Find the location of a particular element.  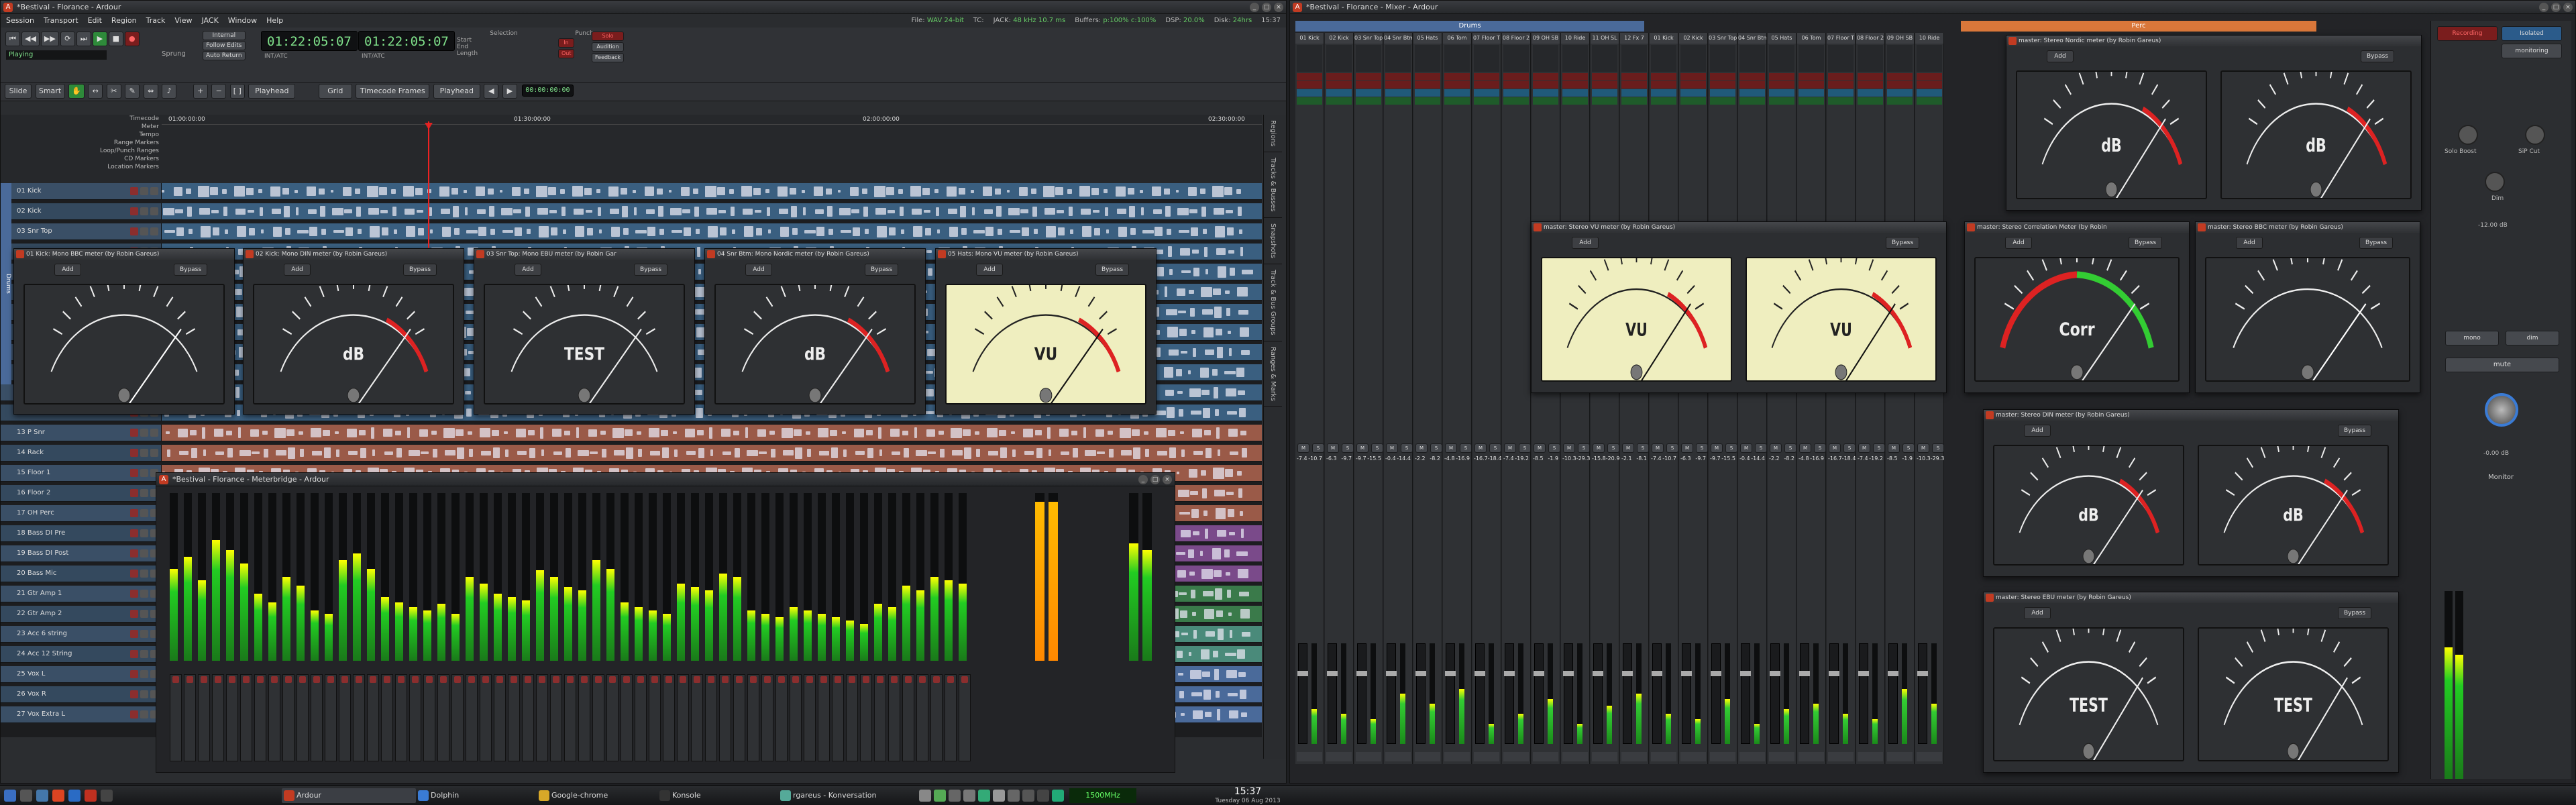

track-name: 16 Floor 2 is located at coordinates (33, 492).